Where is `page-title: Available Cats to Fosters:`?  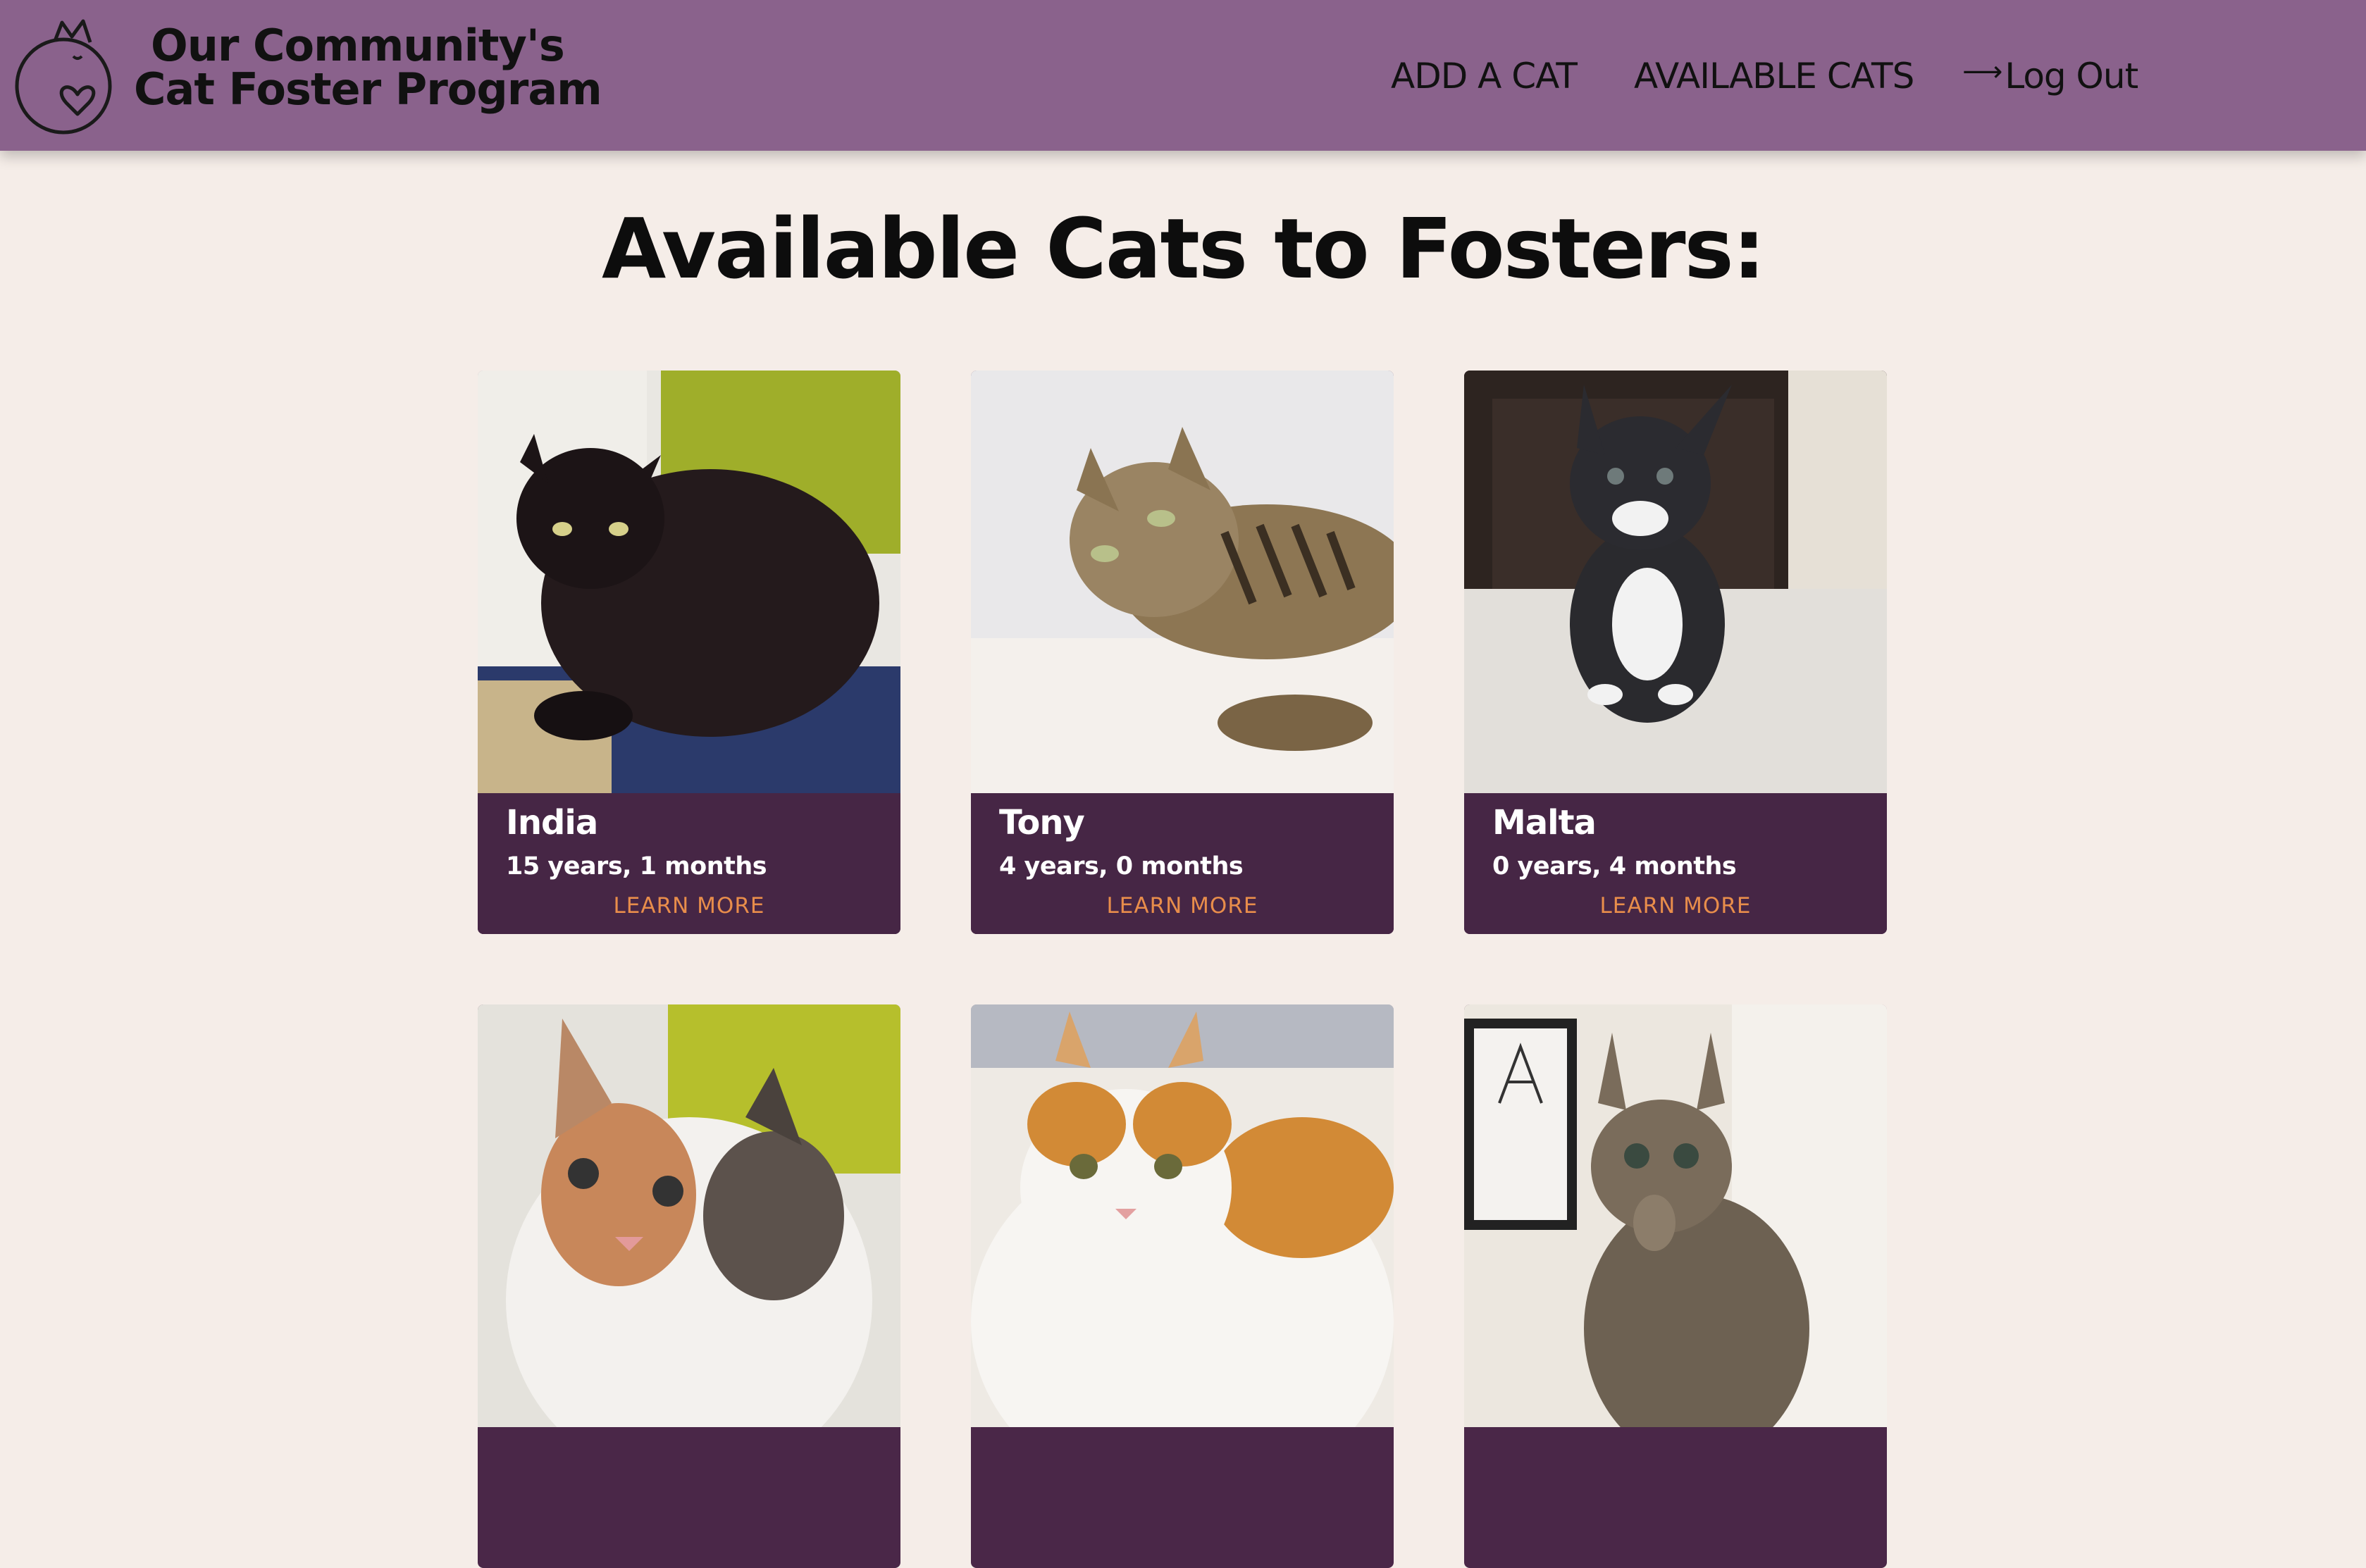
page-title: Available Cats to Fosters: is located at coordinates (1184, 248).